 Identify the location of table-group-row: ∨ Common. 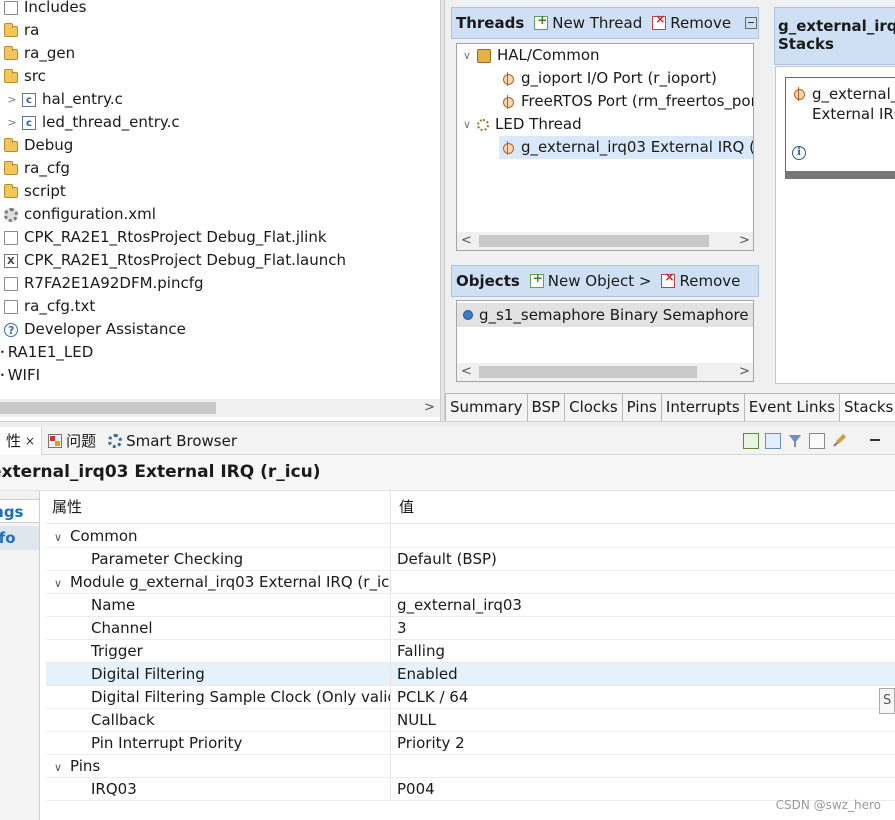
(470, 536).